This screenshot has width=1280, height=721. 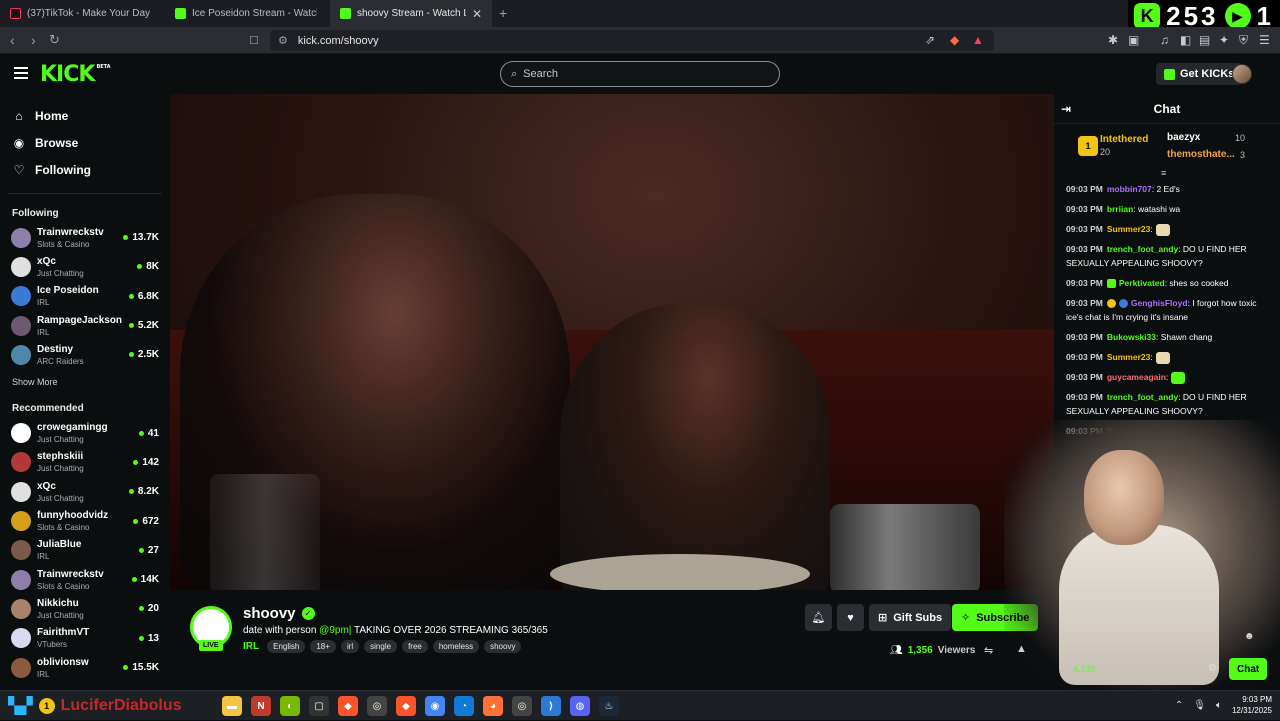 I want to click on chat-send-button: Chat, so click(x=1248, y=669).